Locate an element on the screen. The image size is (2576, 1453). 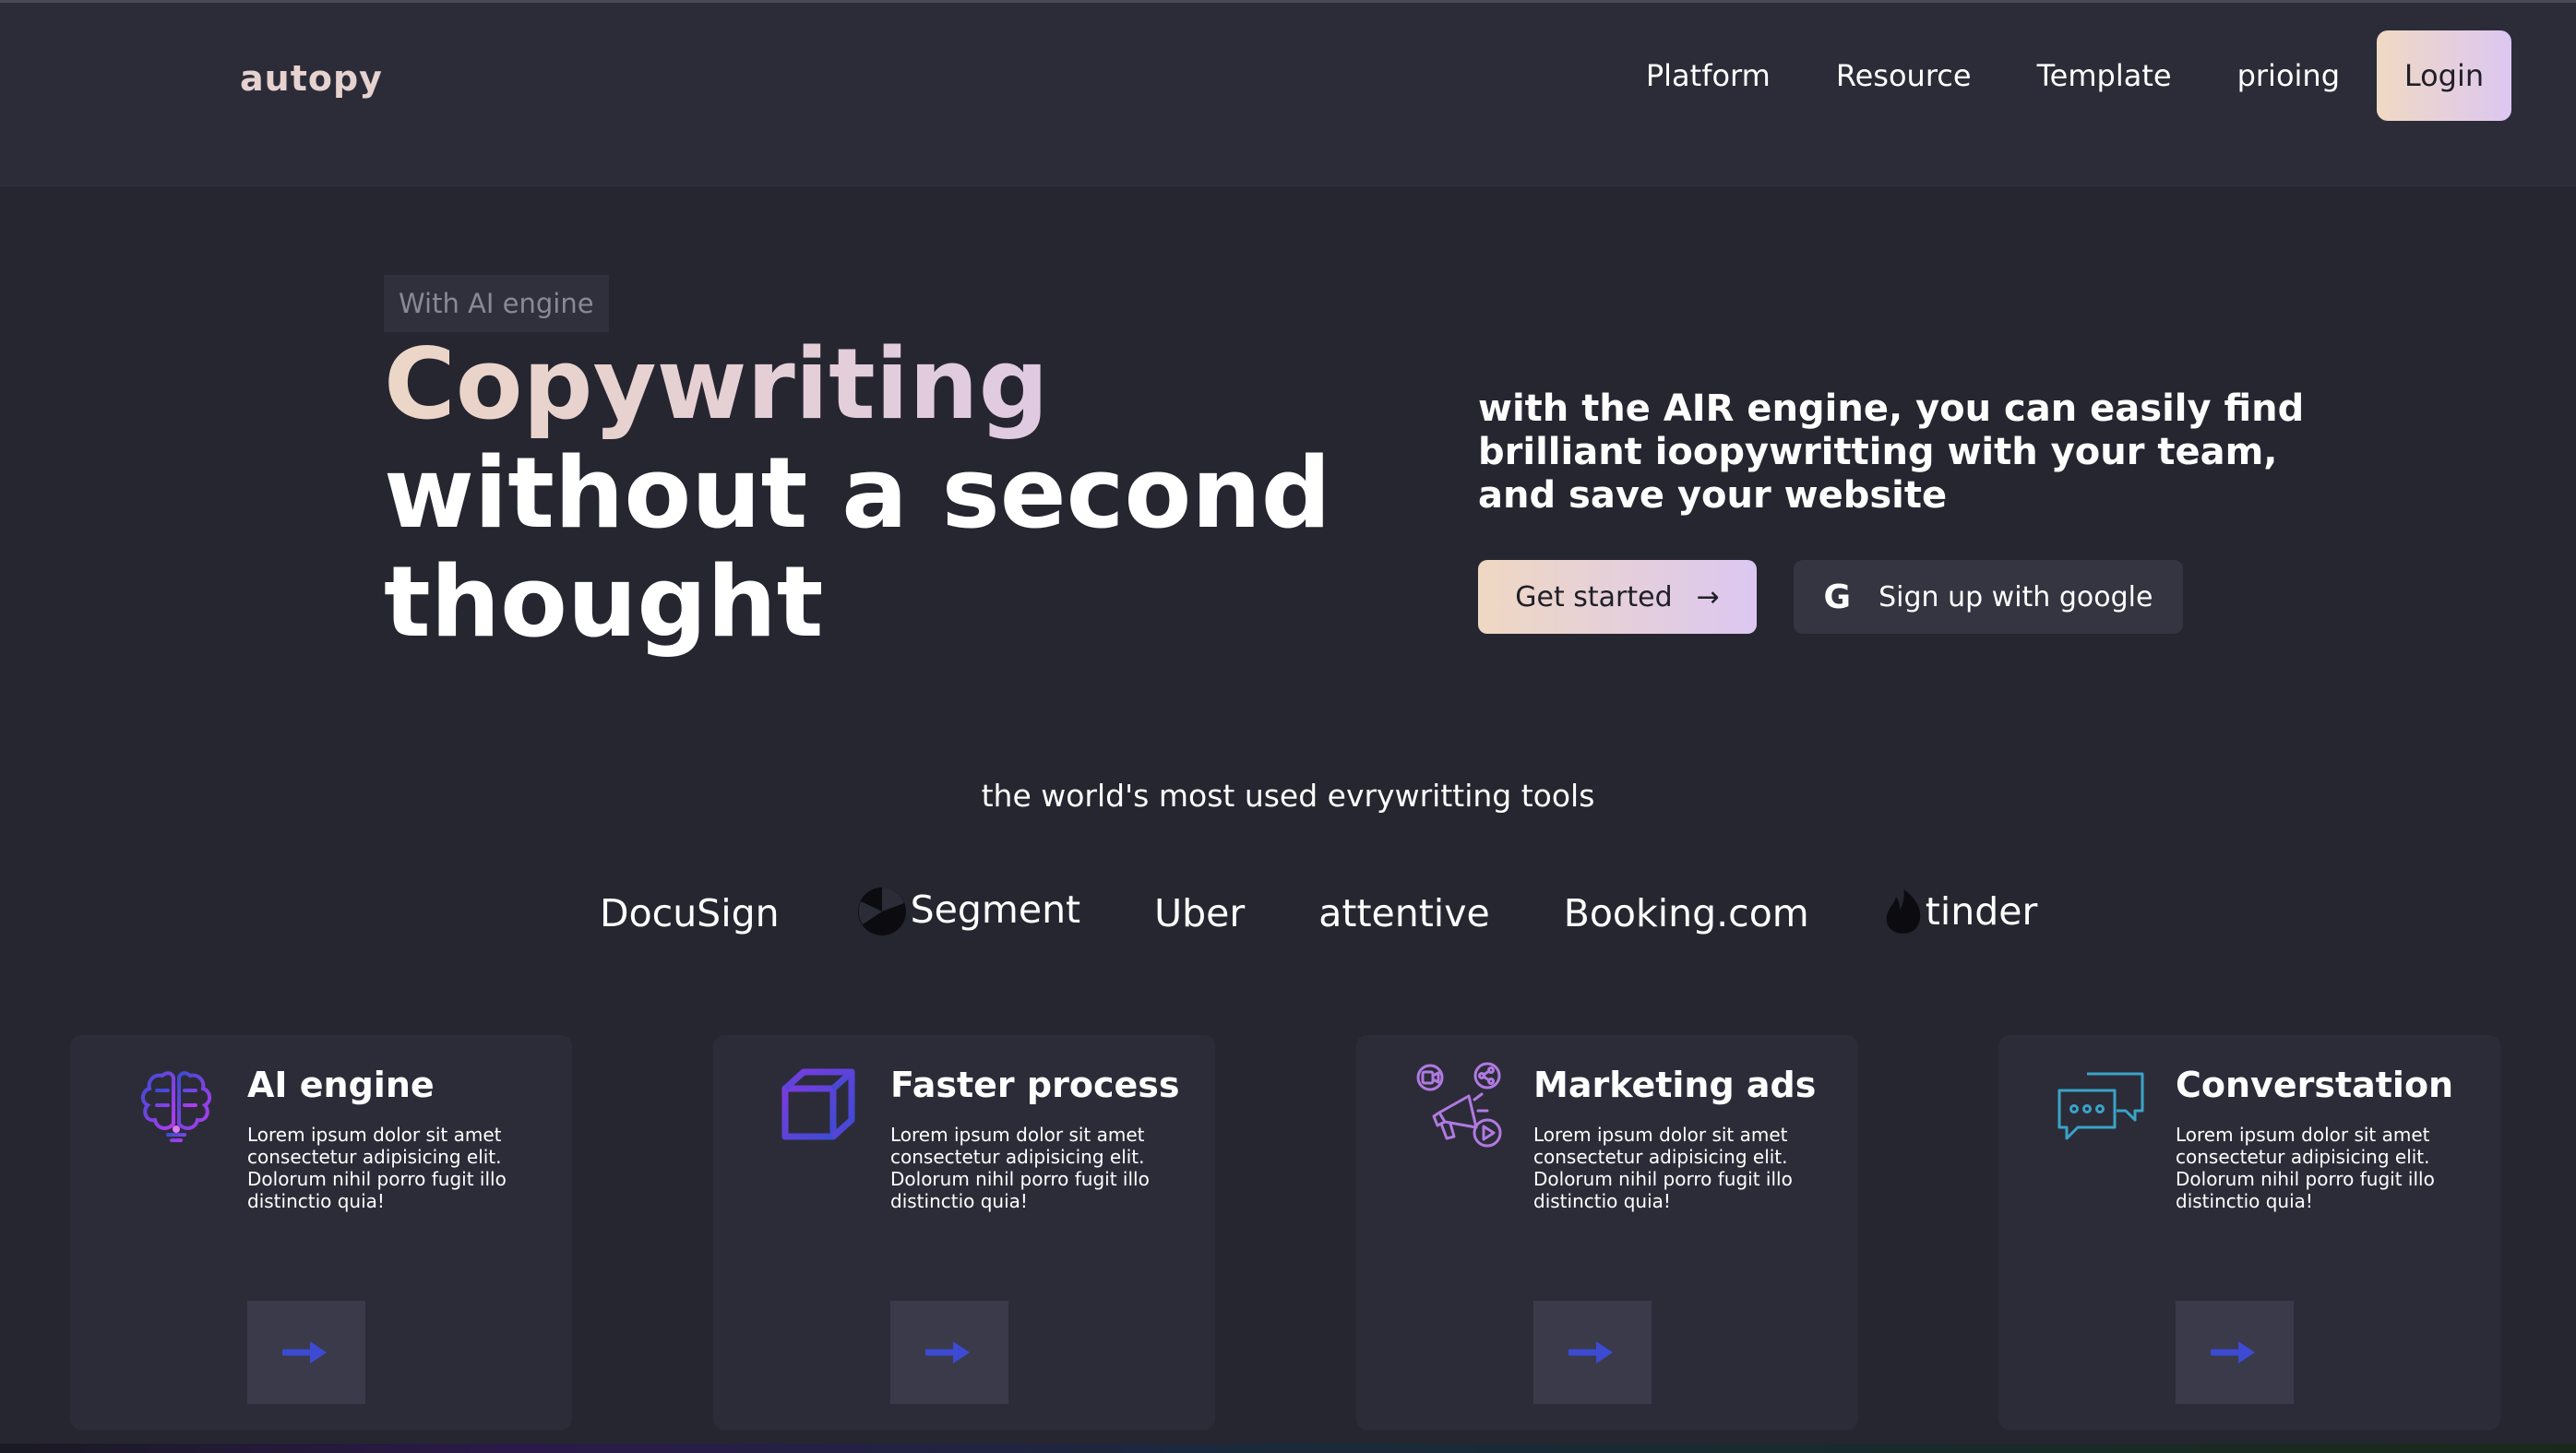
hero-title: Copywriting without a second thought is located at coordinates (858, 494).